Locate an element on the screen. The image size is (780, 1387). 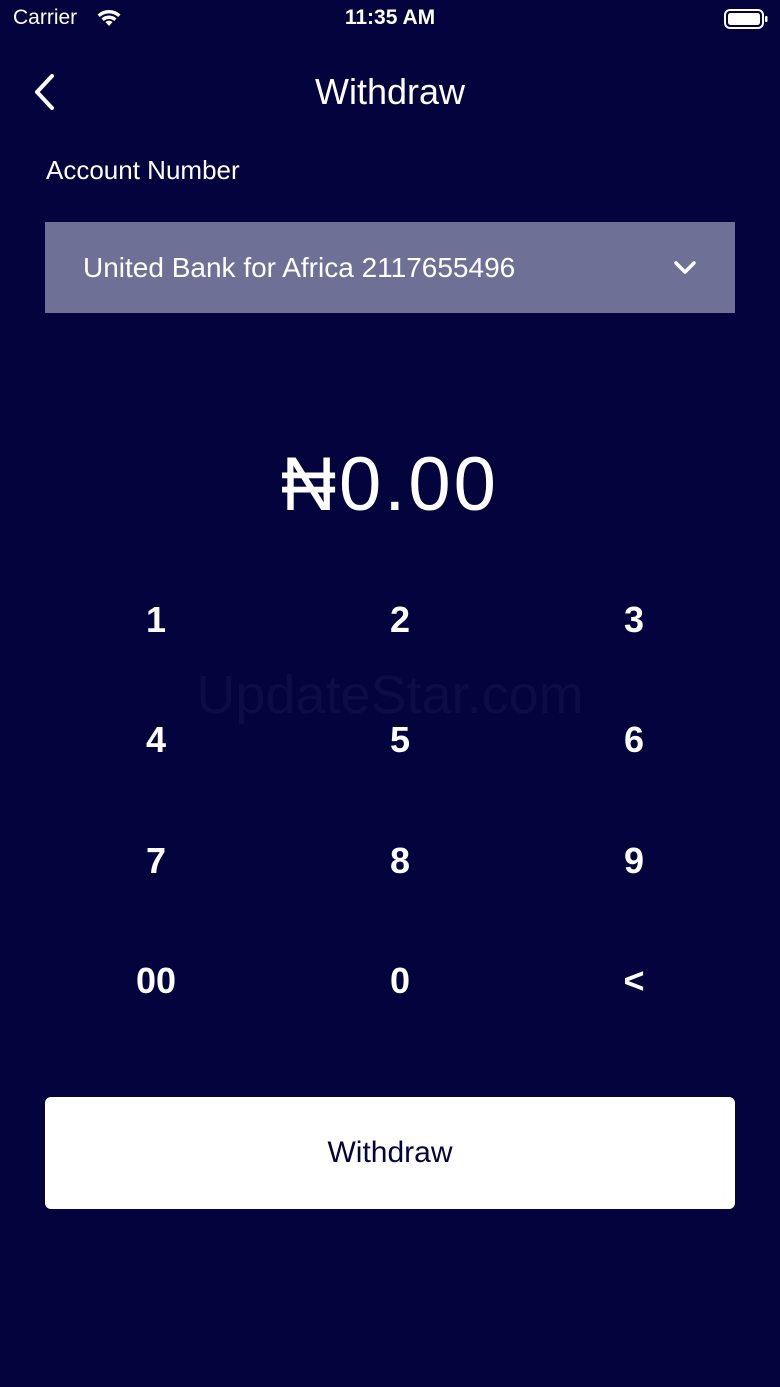
withdraw-button: Withdraw is located at coordinates (390, 1153).